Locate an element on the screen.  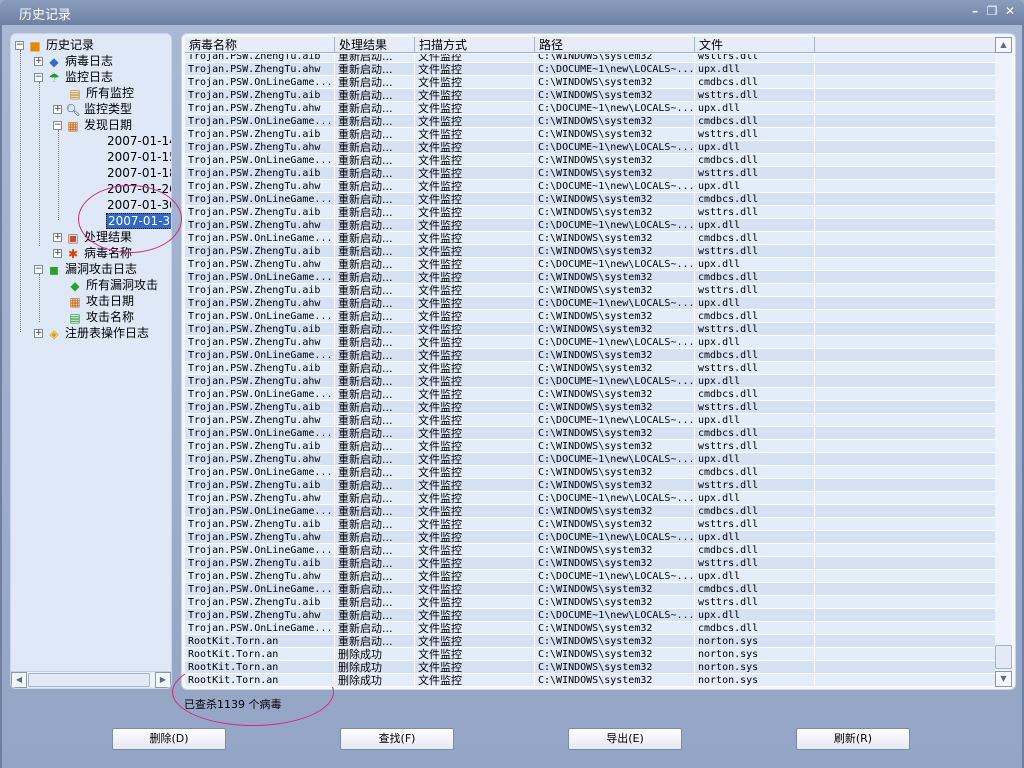
tree-item-date-selected: 2007-01-31 is located at coordinates (138, 221).